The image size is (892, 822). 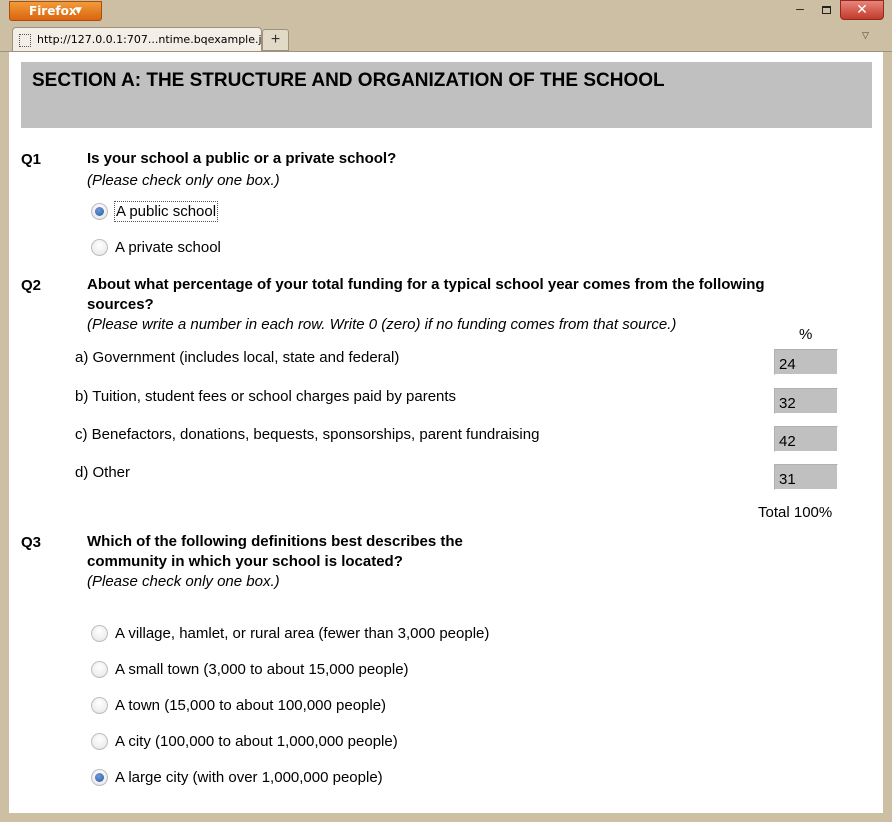 I want to click on firefox-menu-label: Firefox, so click(x=53, y=11).